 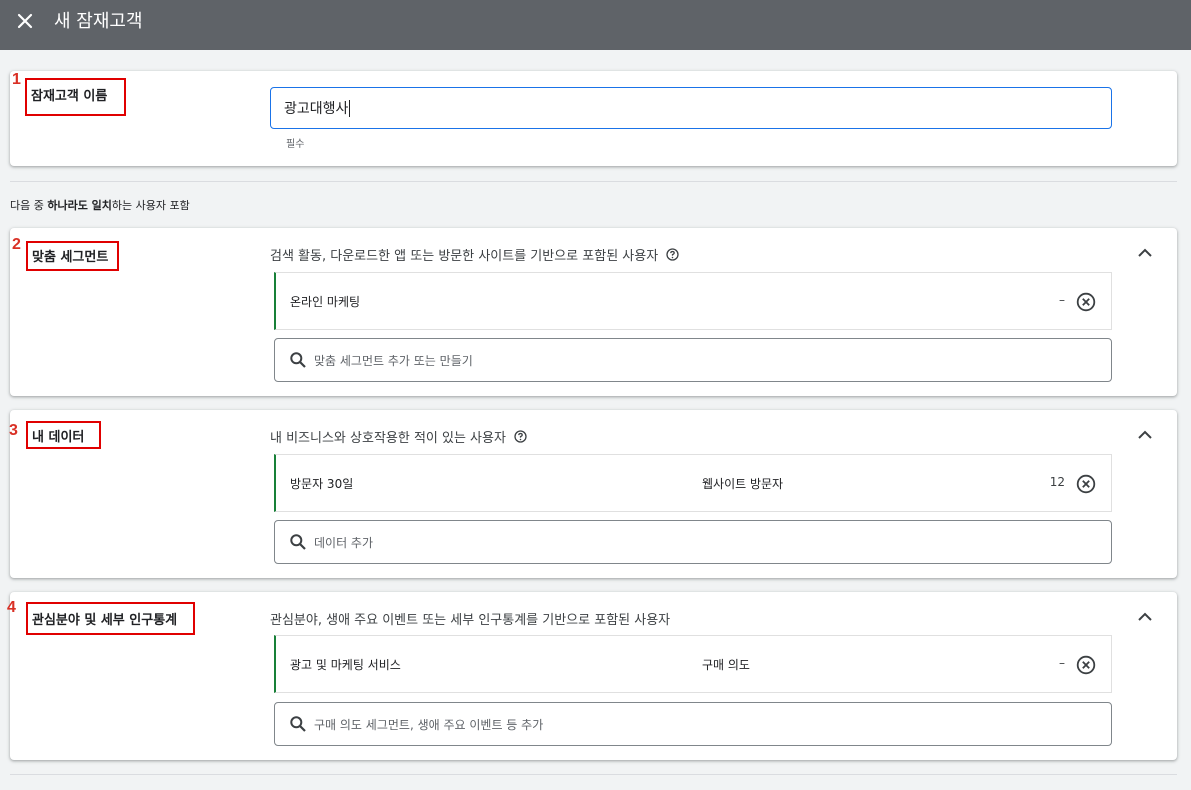 I want to click on data-segment-size: 12, so click(x=1057, y=482).